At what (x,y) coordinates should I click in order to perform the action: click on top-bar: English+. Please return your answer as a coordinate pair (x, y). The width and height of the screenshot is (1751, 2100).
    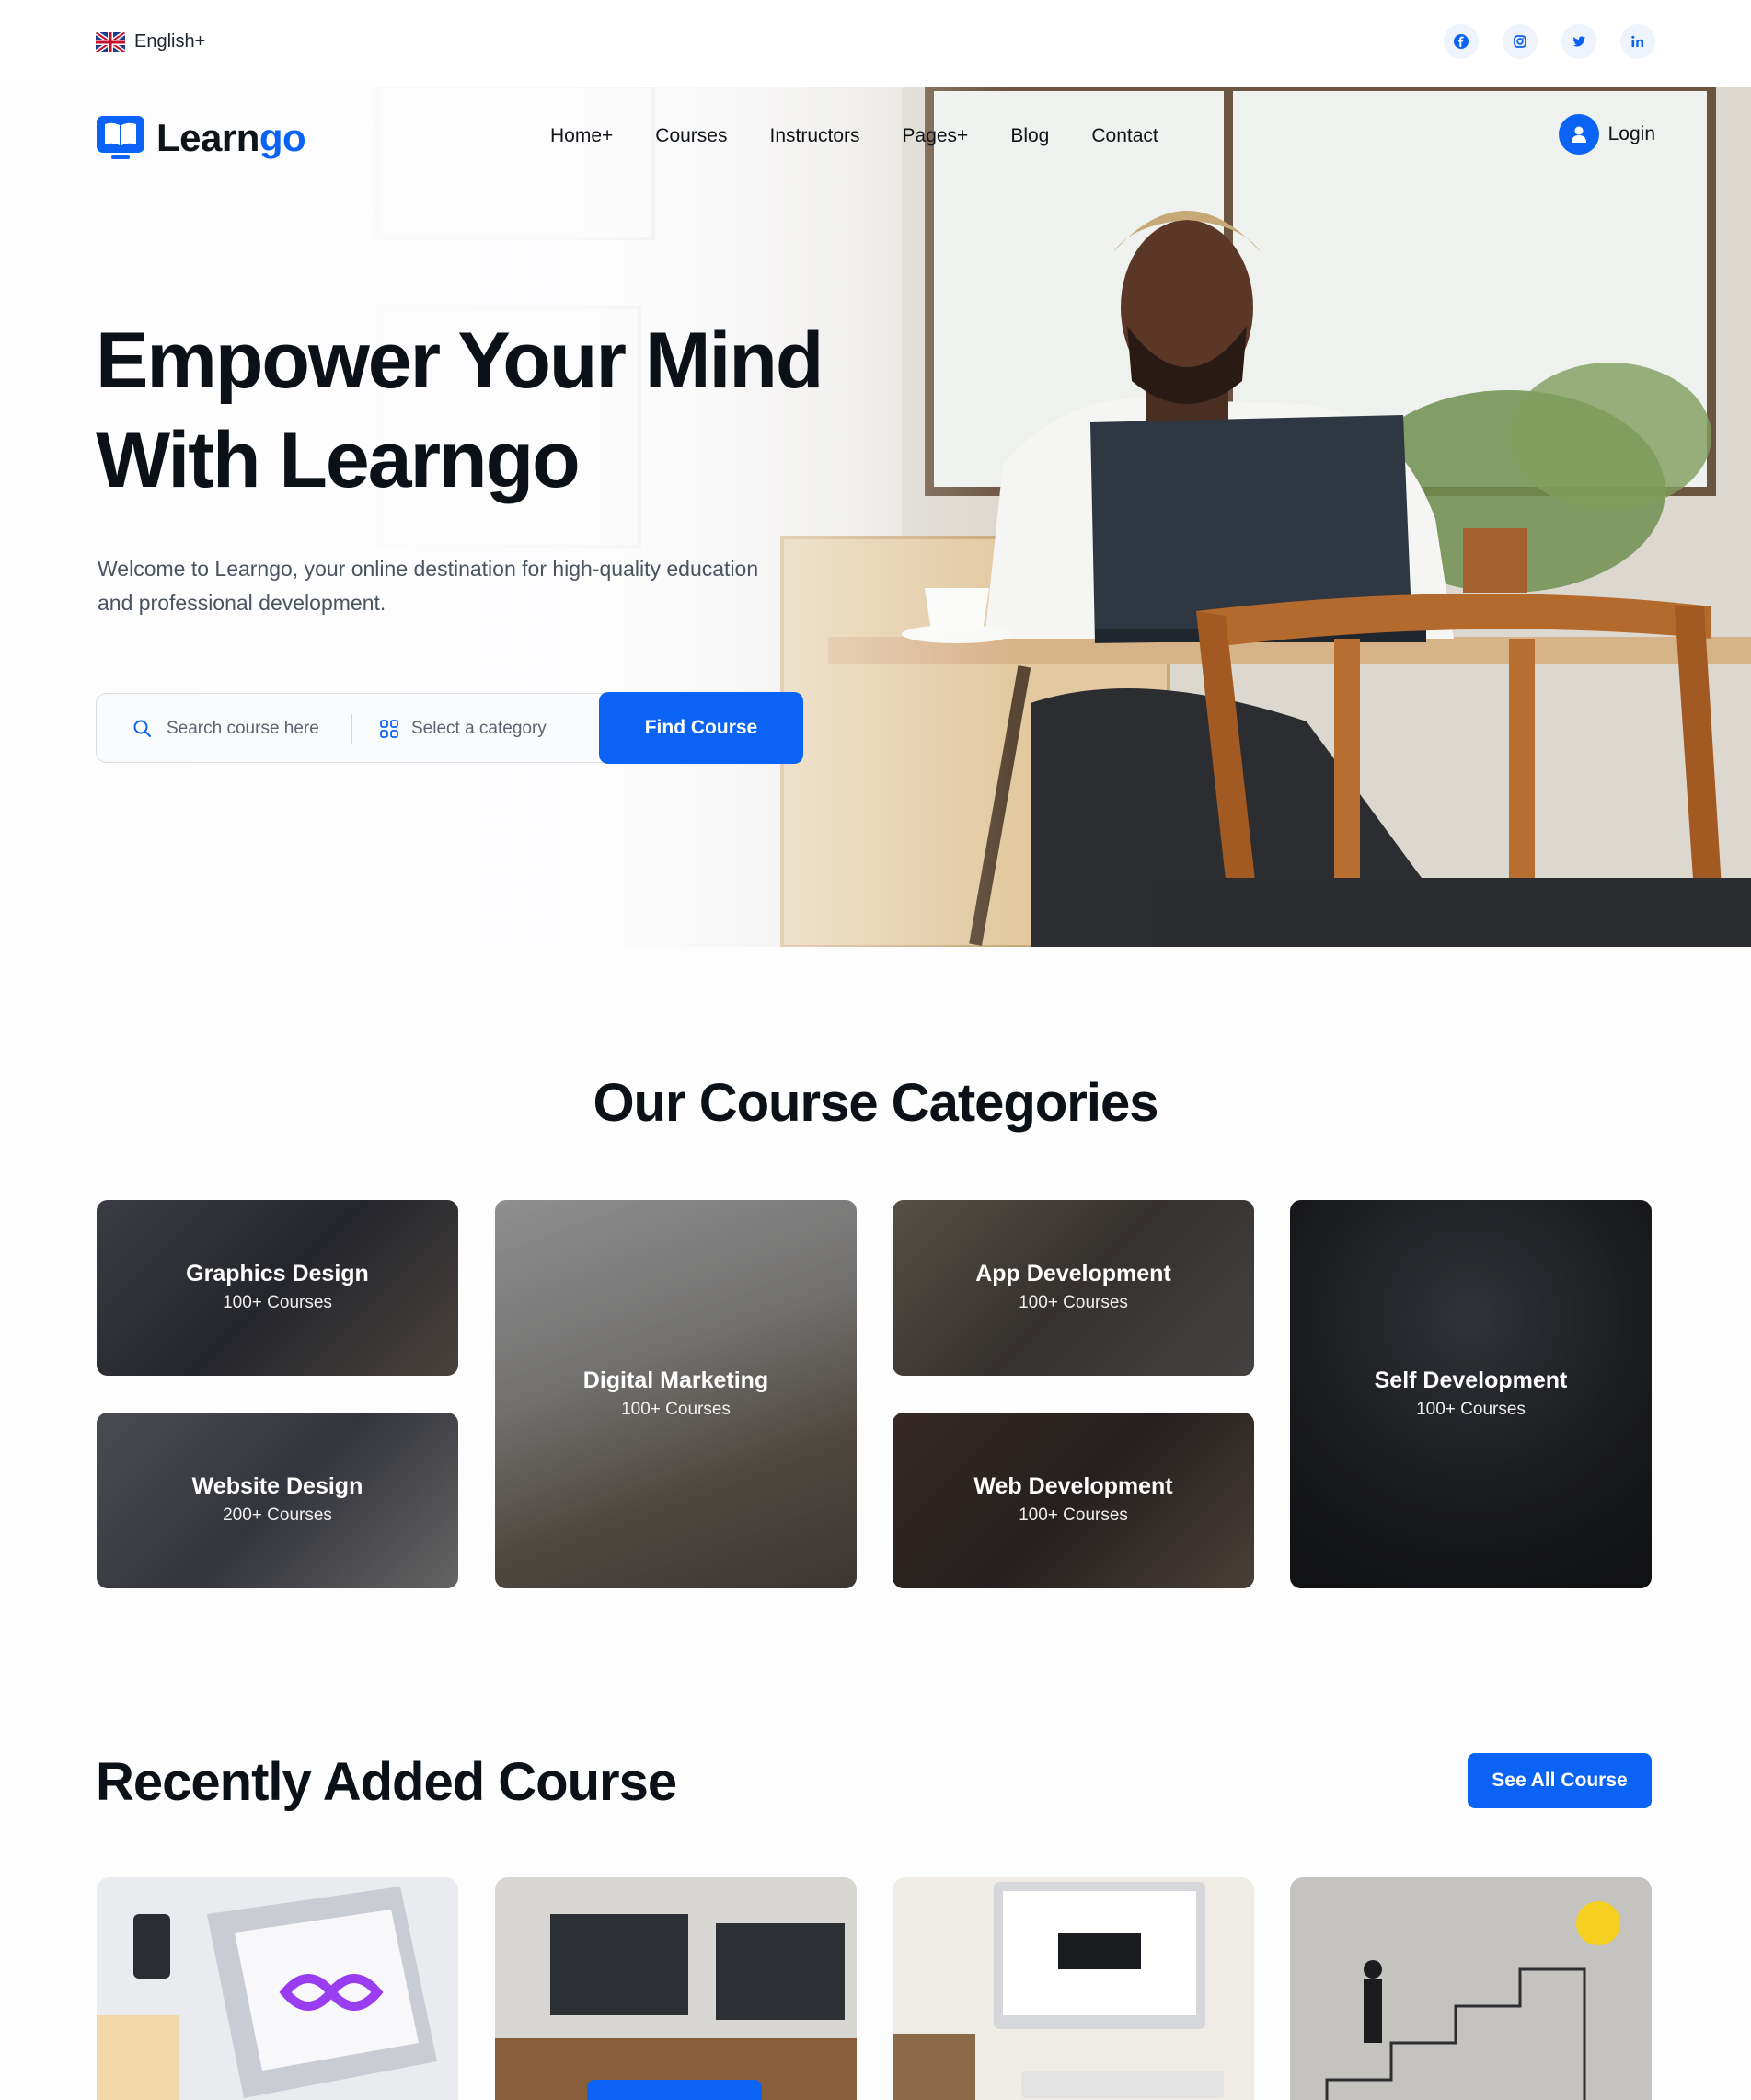
    Looking at the image, I should click on (875, 44).